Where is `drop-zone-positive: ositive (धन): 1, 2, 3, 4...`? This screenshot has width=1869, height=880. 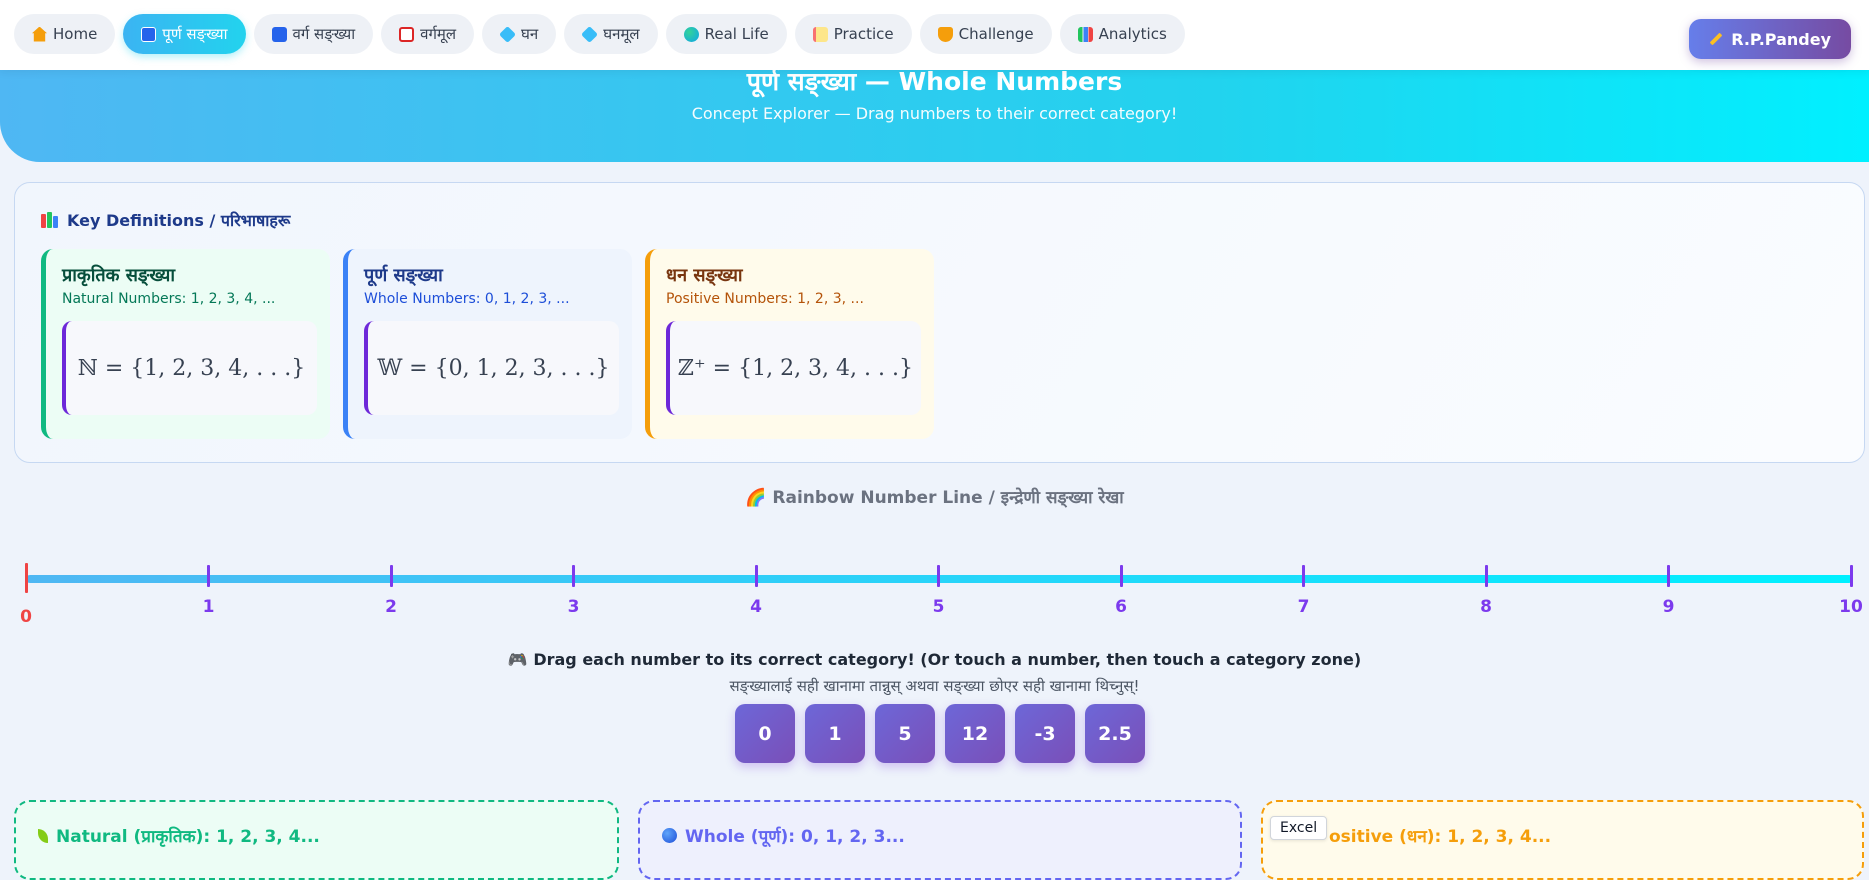
drop-zone-positive: ositive (धन): 1, 2, 3, 4... is located at coordinates (1562, 840).